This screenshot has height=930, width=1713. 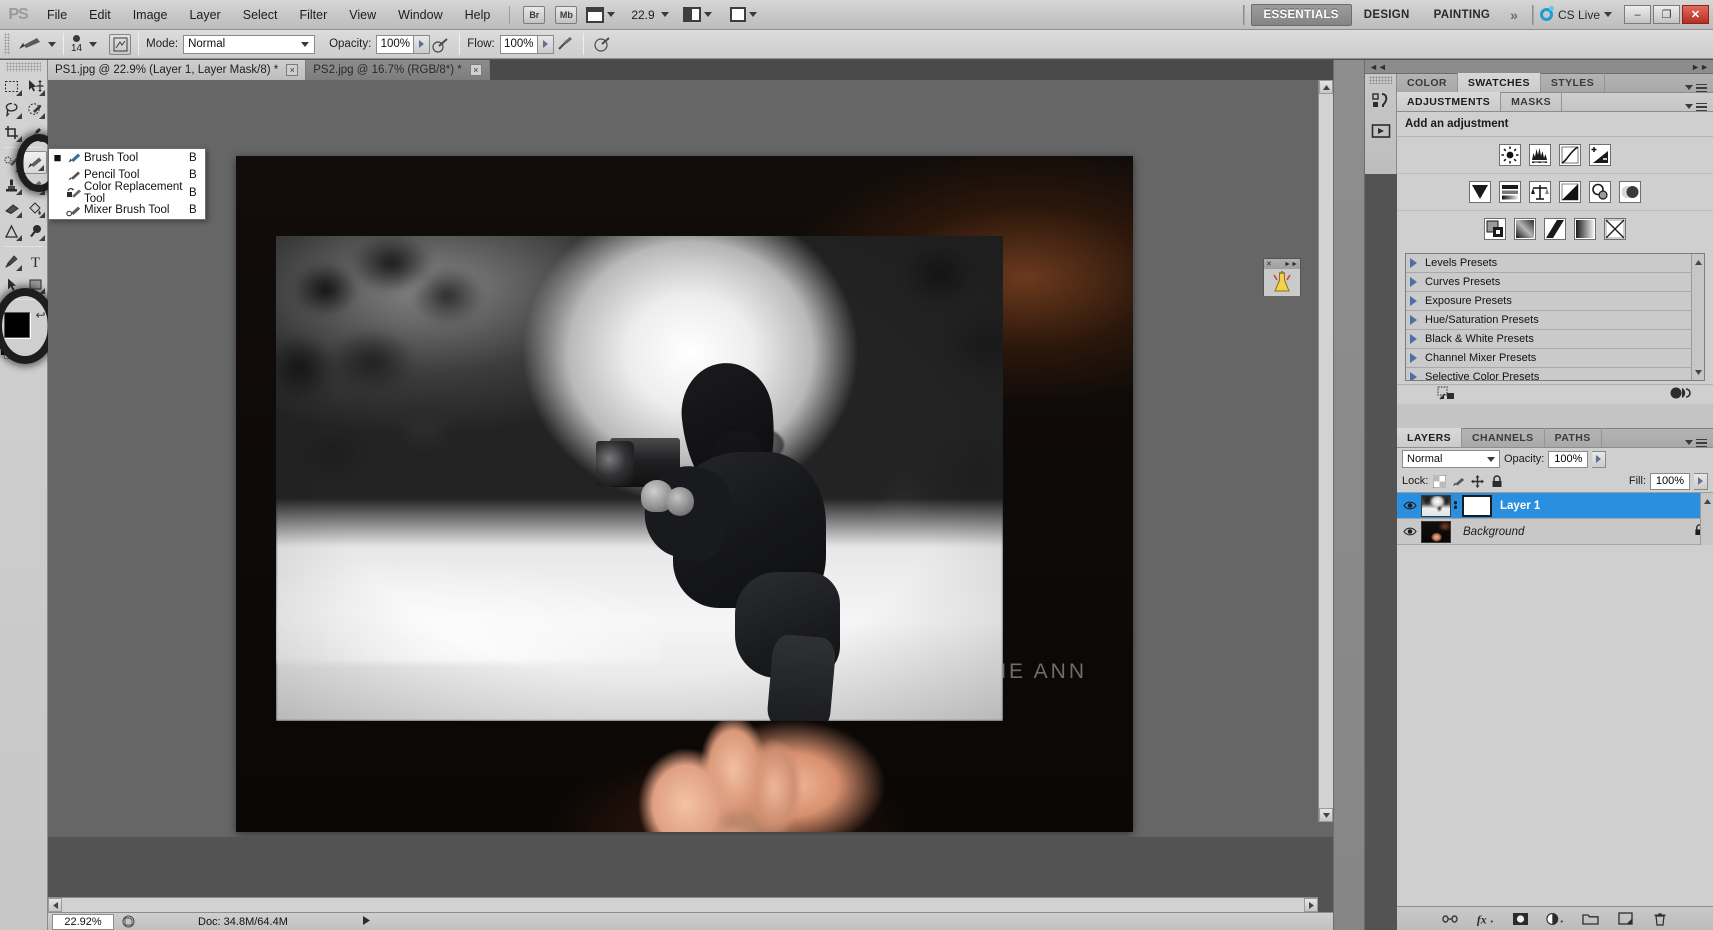 I want to click on add-layer-mask-button, so click(x=1520, y=919).